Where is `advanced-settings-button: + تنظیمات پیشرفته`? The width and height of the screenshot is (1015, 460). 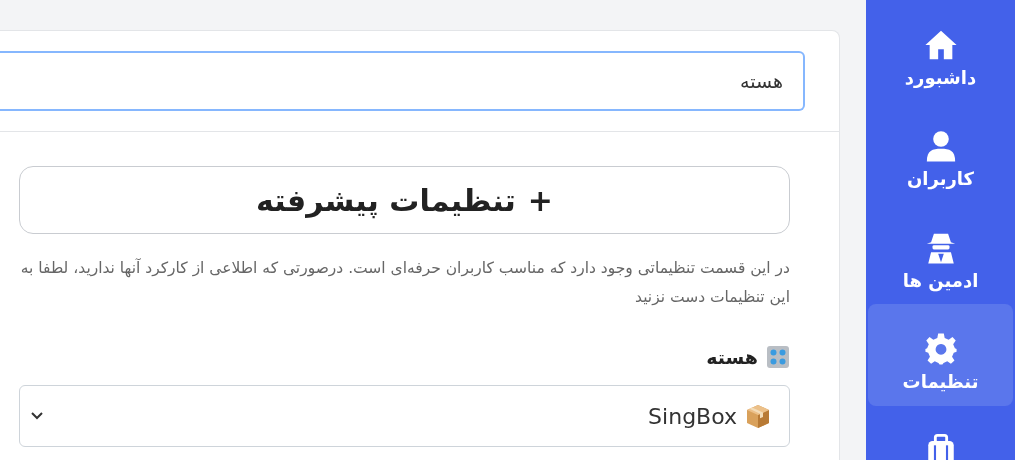
advanced-settings-button: + تنظیمات پیشرفته is located at coordinates (404, 200).